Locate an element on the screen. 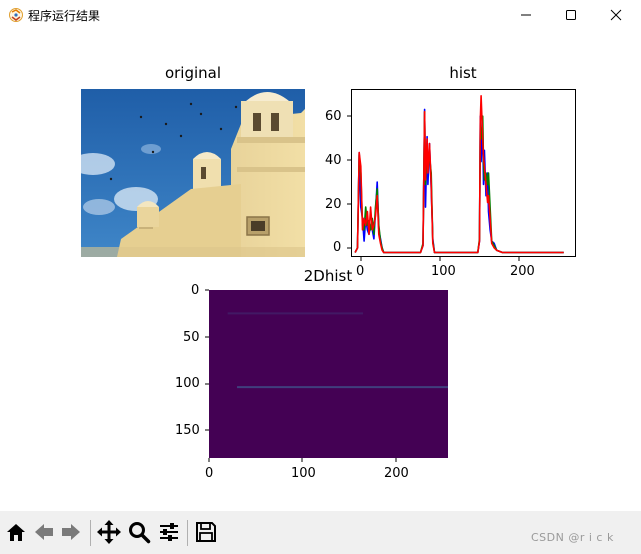  pan-icon is located at coordinates (109, 532).